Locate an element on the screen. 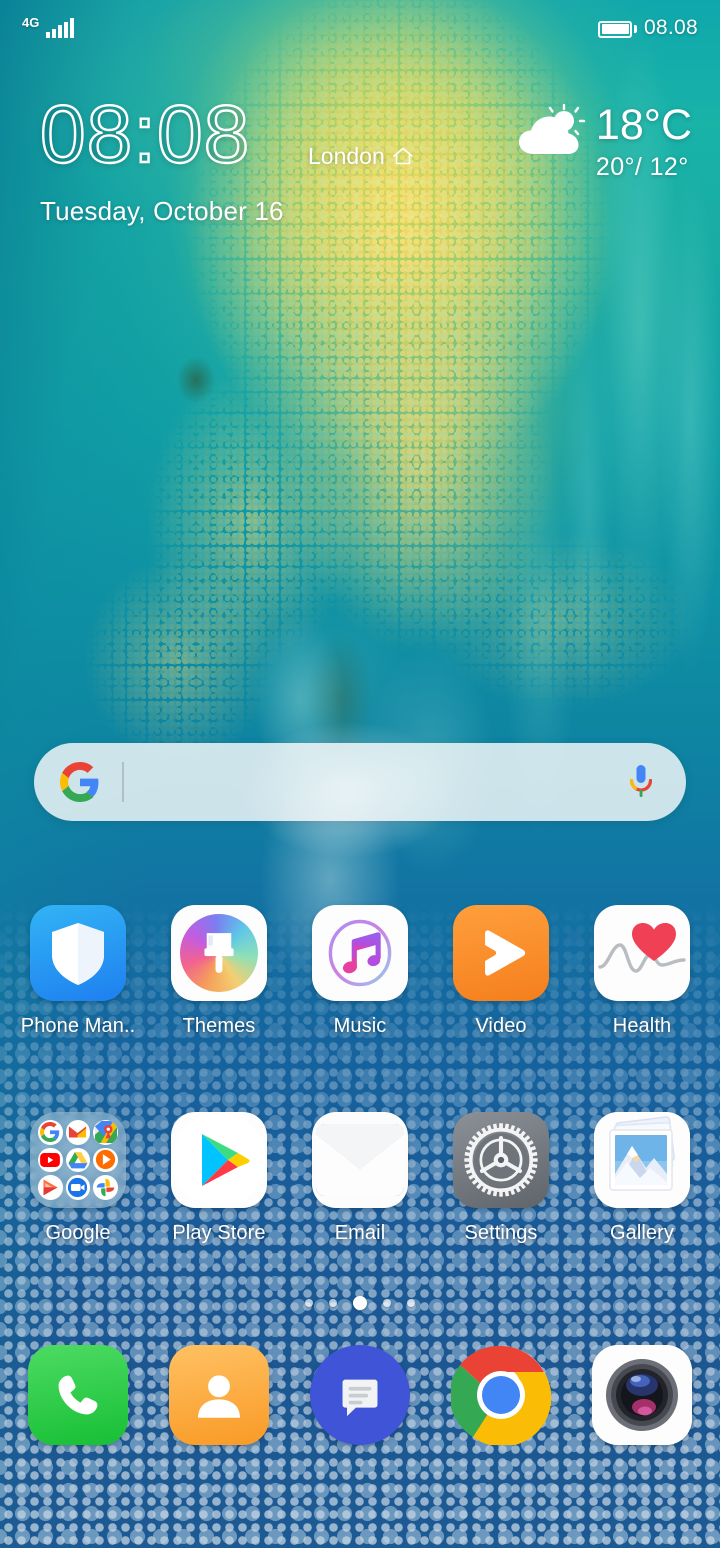  app-health: Health is located at coordinates (642, 971).